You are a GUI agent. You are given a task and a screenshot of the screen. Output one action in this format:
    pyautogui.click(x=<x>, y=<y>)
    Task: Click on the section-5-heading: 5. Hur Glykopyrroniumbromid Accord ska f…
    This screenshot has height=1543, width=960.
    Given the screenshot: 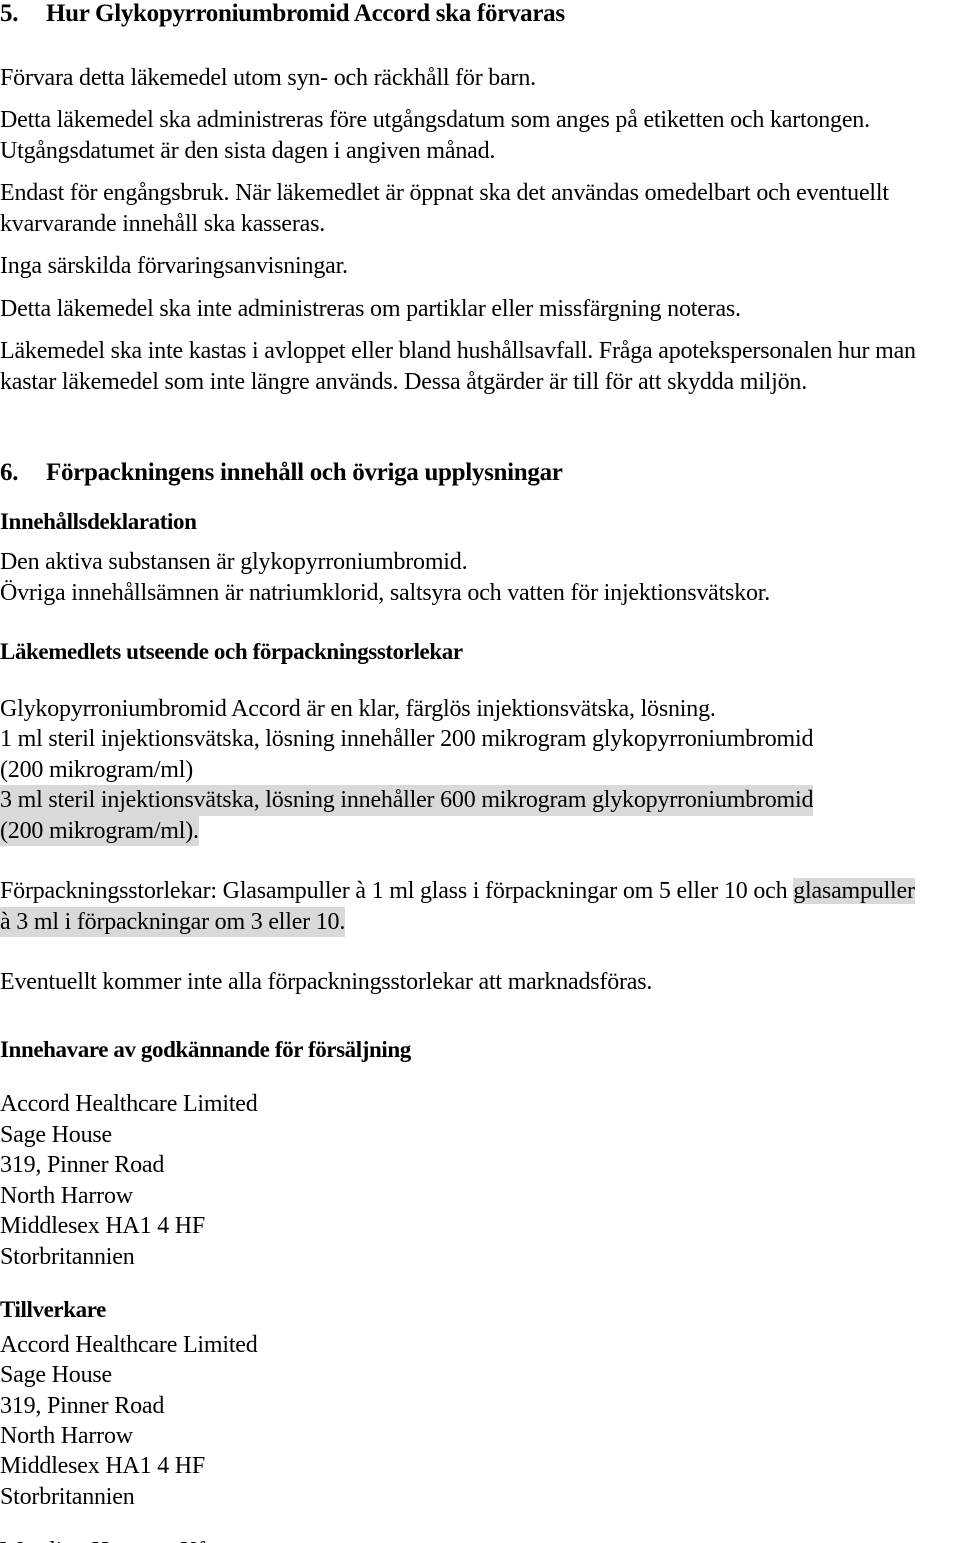 What is the action you would take?
    pyautogui.click(x=480, y=14)
    